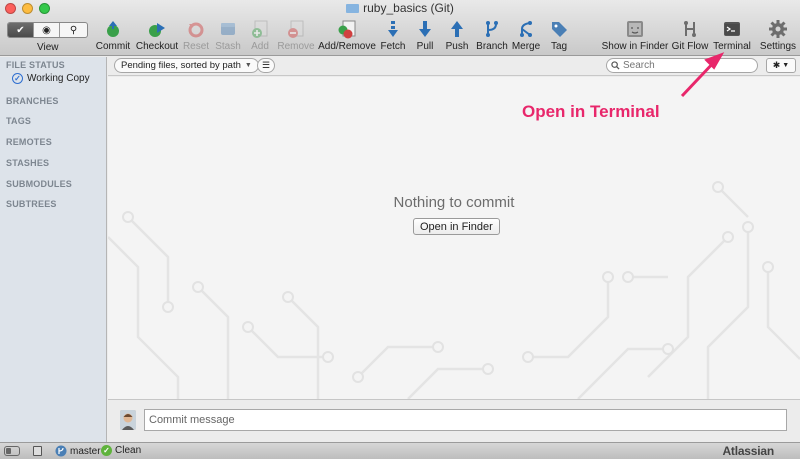  I want to click on status-bar: master ✓ Clean Atlassian, so click(400, 450).